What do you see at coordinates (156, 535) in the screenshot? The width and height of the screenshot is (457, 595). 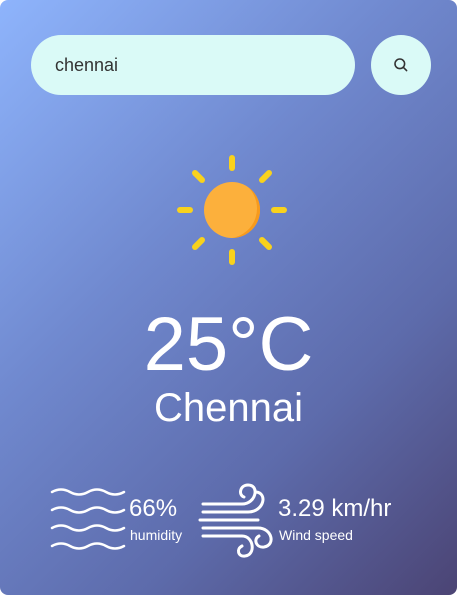 I see `humidity-label: humidity` at bounding box center [156, 535].